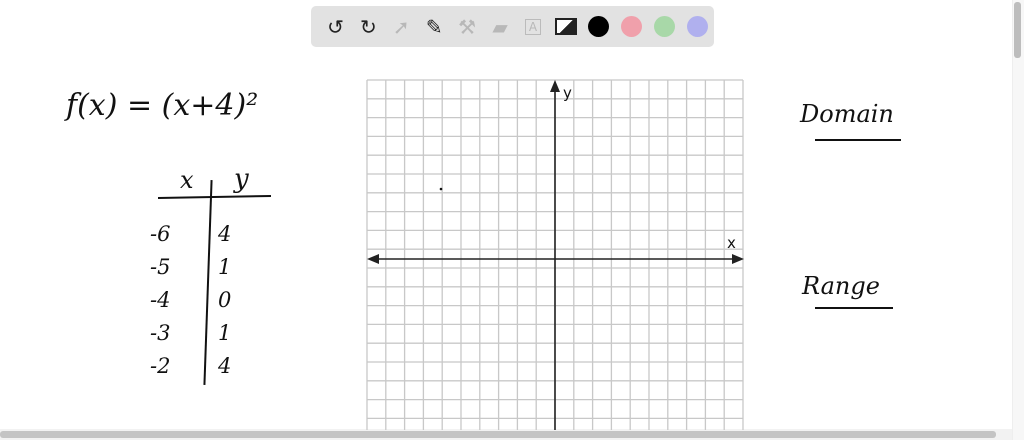 The height and width of the screenshot is (440, 1024). I want to click on vertical-scrollbar-thumb, so click(1017, 30).